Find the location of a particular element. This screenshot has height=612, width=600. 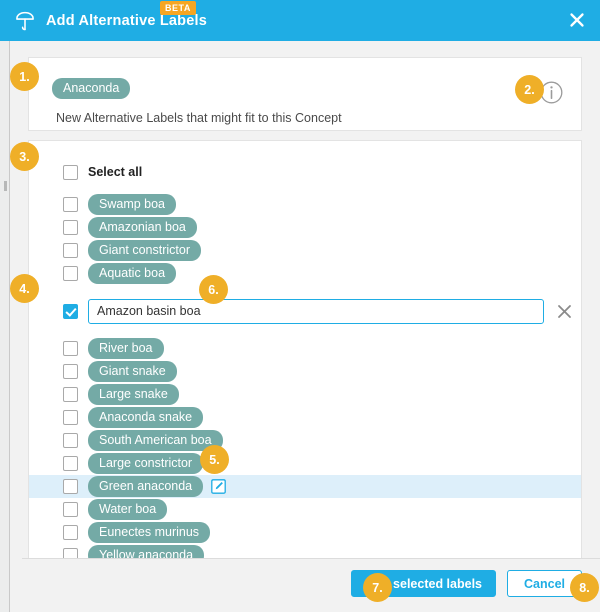

poolparty-mushroom-logo-icon is located at coordinates (25, 21).